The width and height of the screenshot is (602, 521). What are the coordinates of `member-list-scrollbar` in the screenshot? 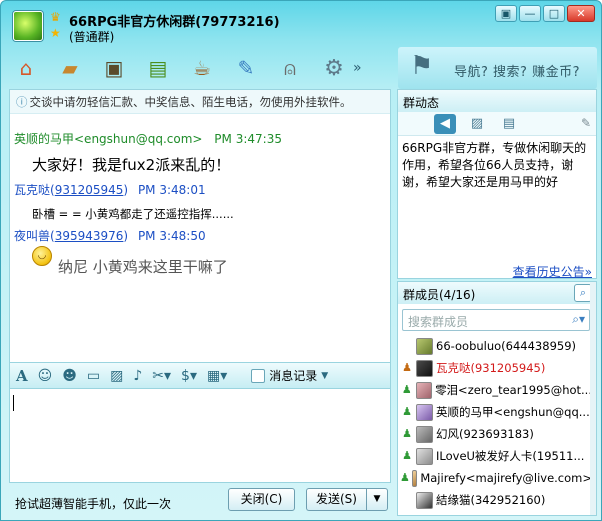 It's located at (593, 398).